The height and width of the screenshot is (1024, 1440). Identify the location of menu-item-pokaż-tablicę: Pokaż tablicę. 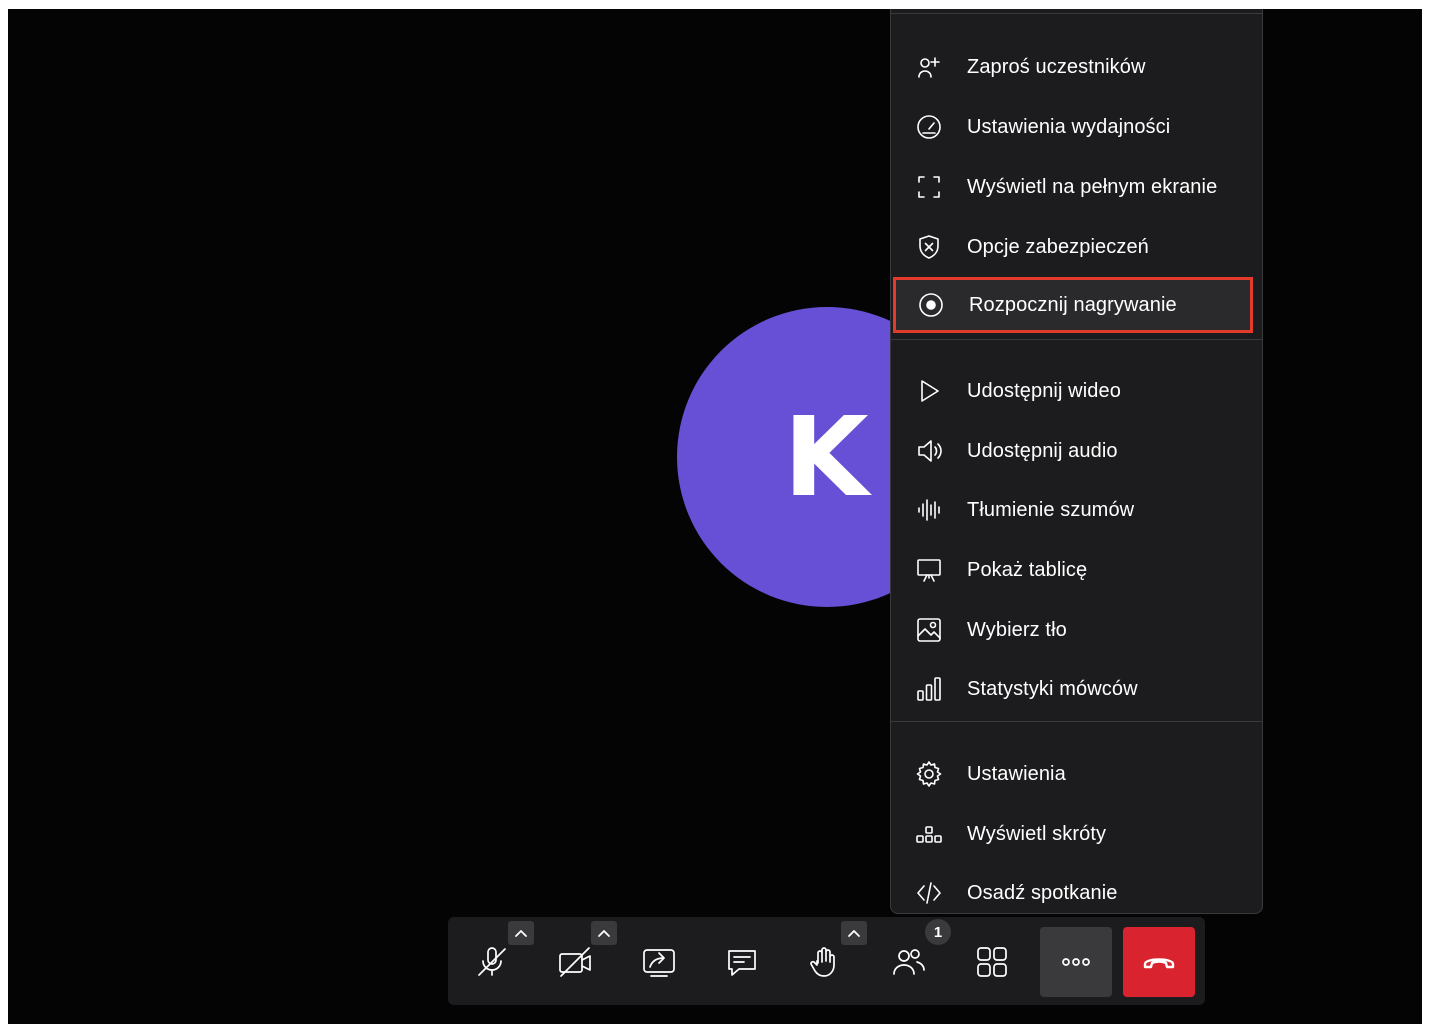
(1076, 570).